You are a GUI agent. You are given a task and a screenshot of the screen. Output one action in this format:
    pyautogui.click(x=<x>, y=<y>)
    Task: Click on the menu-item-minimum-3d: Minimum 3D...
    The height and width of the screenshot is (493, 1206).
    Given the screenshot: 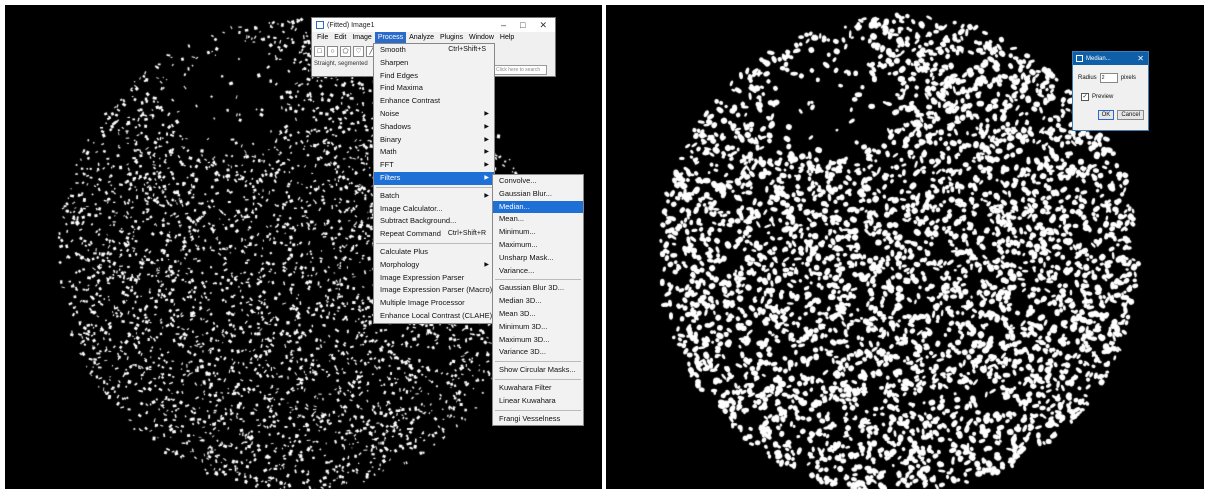 What is the action you would take?
    pyautogui.click(x=538, y=327)
    